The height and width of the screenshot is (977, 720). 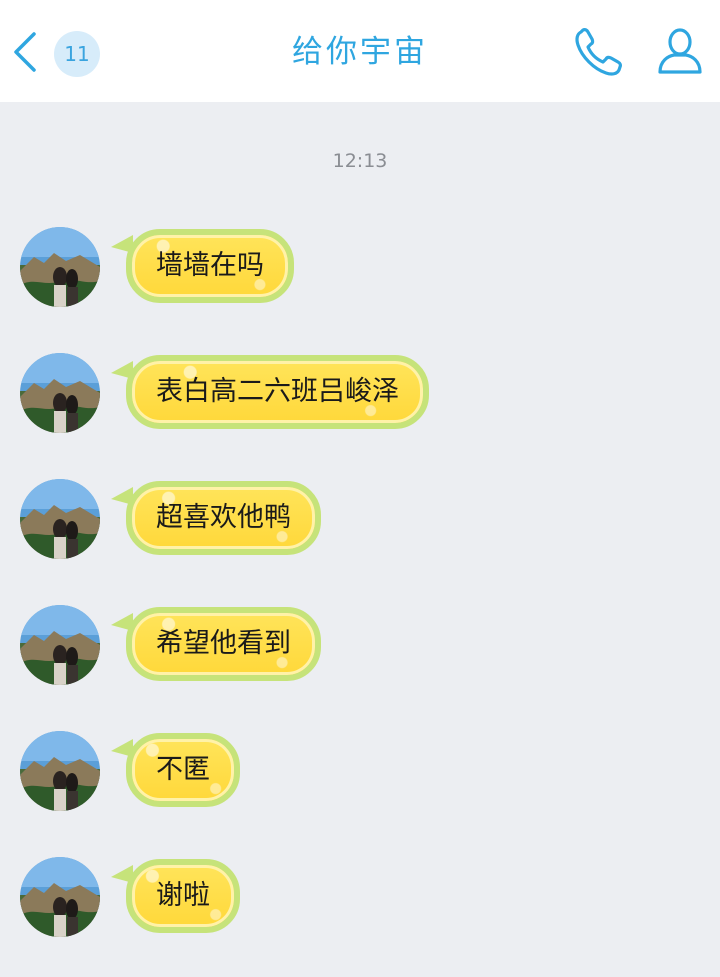 What do you see at coordinates (277, 392) in the screenshot?
I see `message-bubble: 表白高二六班吕峻泽` at bounding box center [277, 392].